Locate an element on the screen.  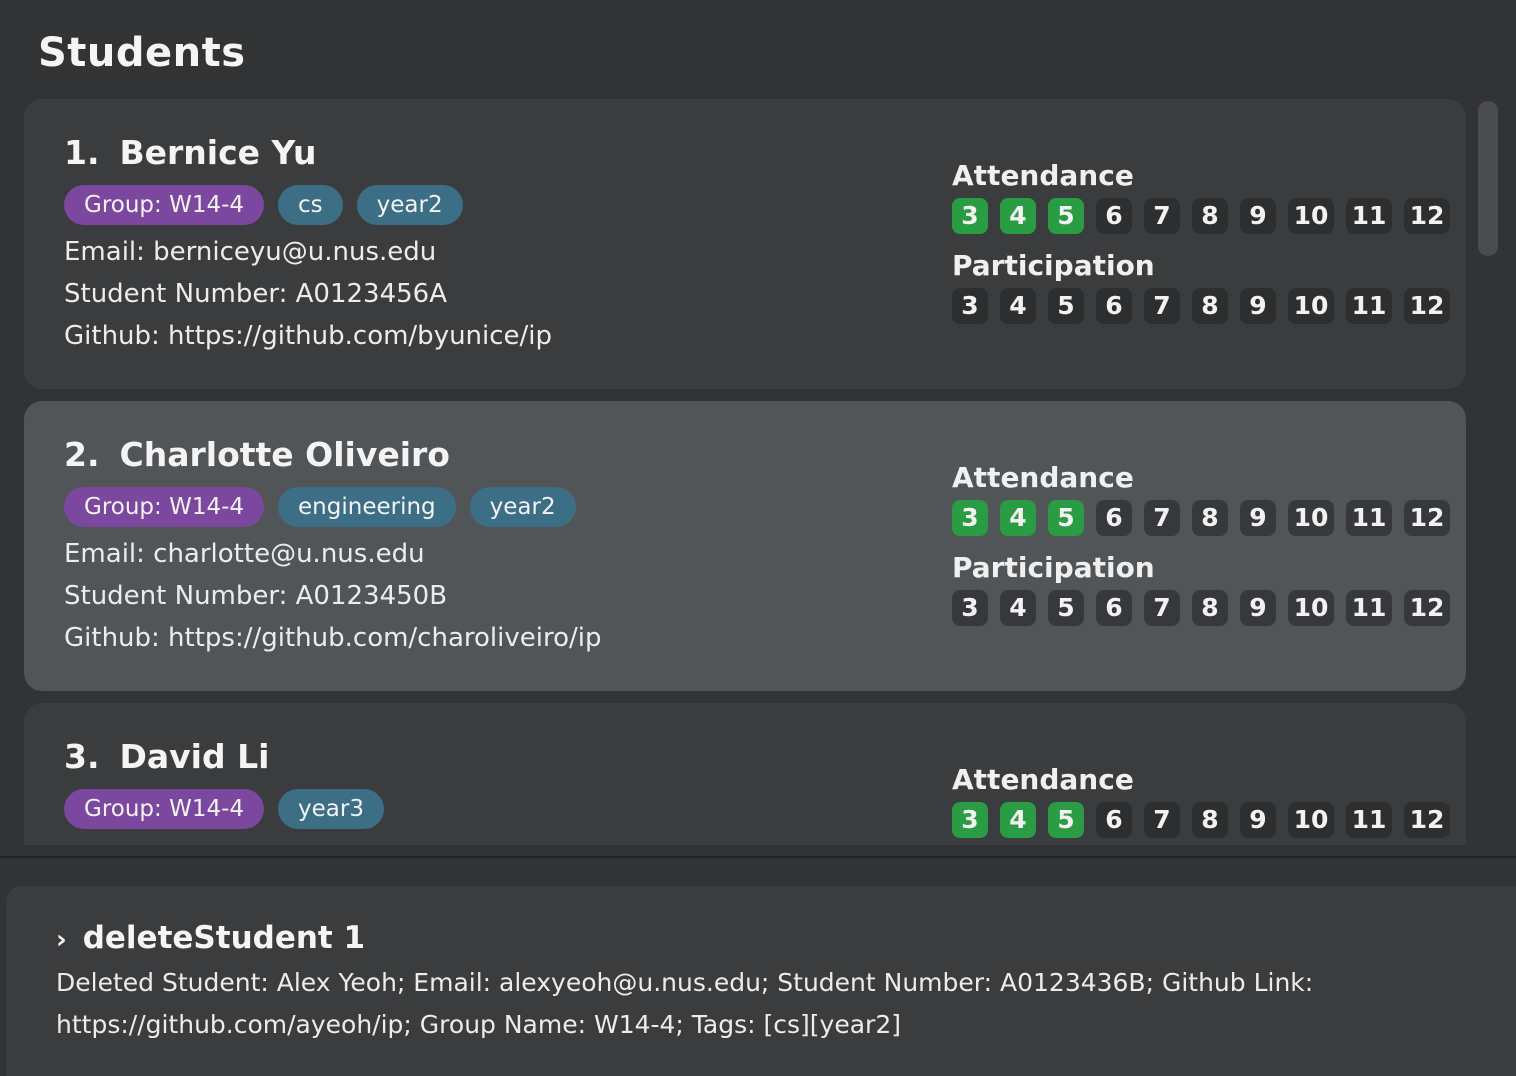
student-name: Bernice Yu is located at coordinates (218, 152).